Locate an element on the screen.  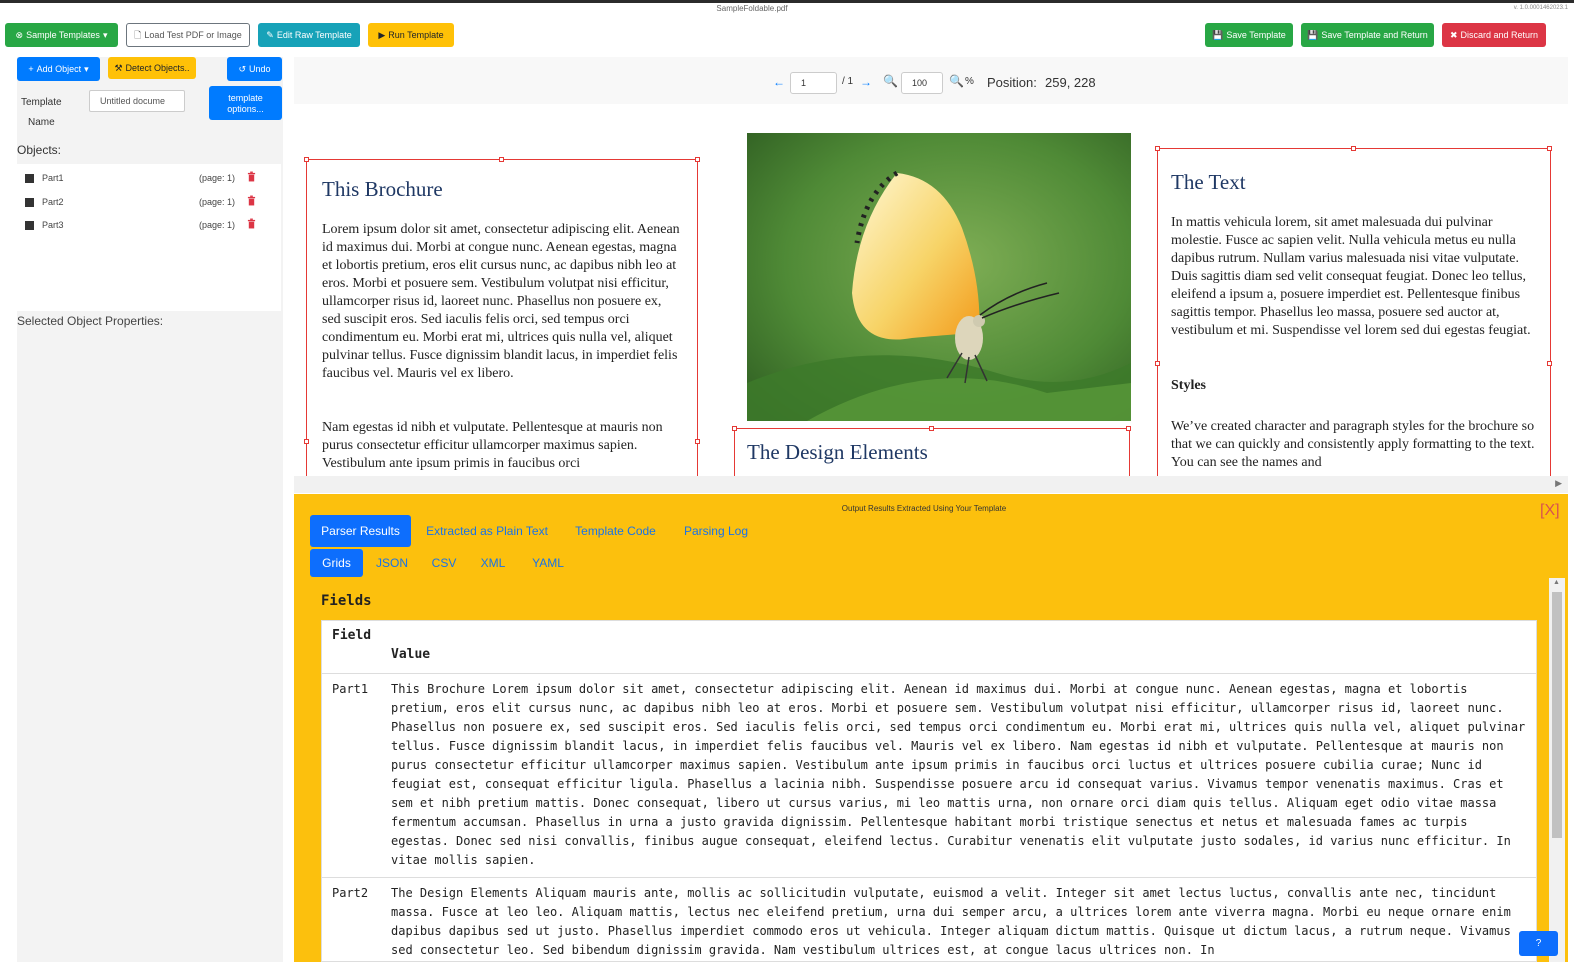
objects-title: Objects: is located at coordinates (39, 150).